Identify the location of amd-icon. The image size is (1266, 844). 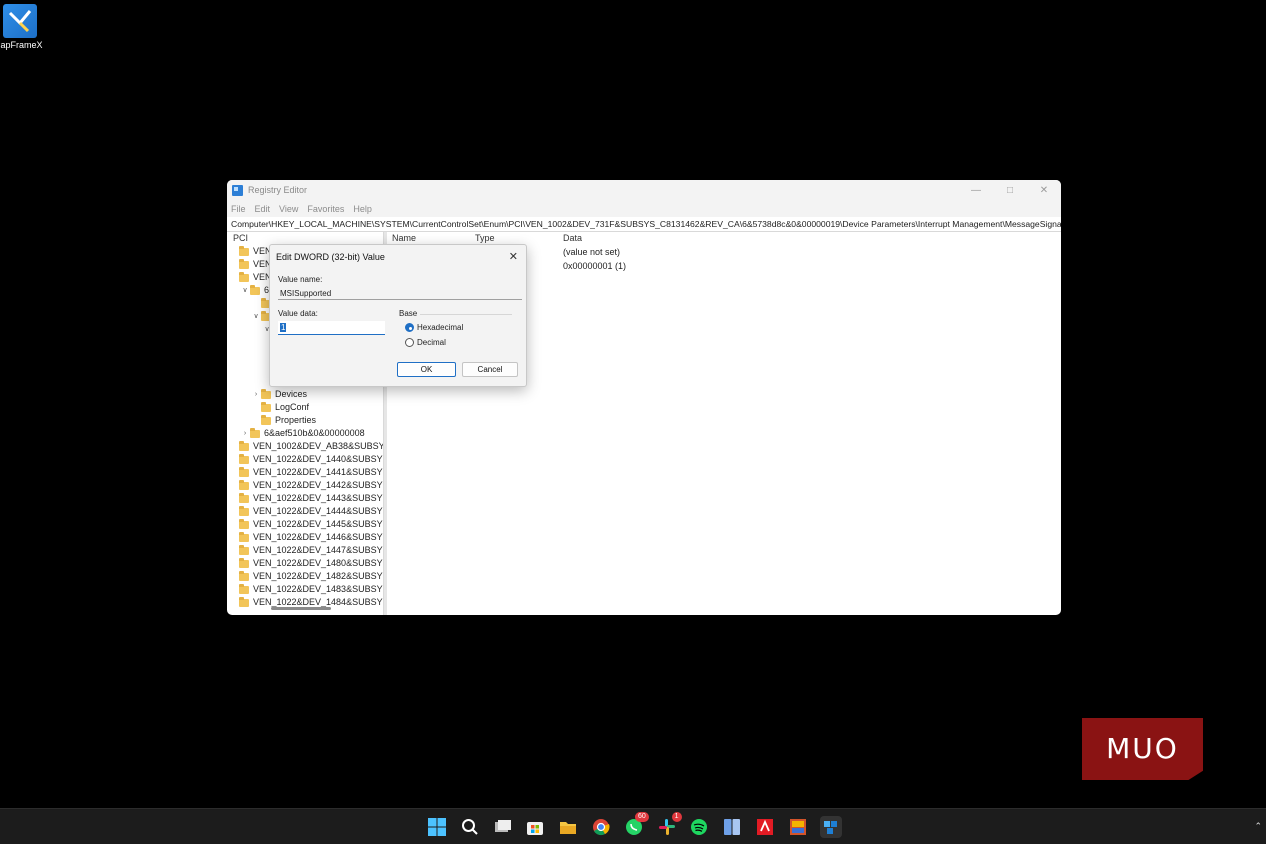
(765, 827).